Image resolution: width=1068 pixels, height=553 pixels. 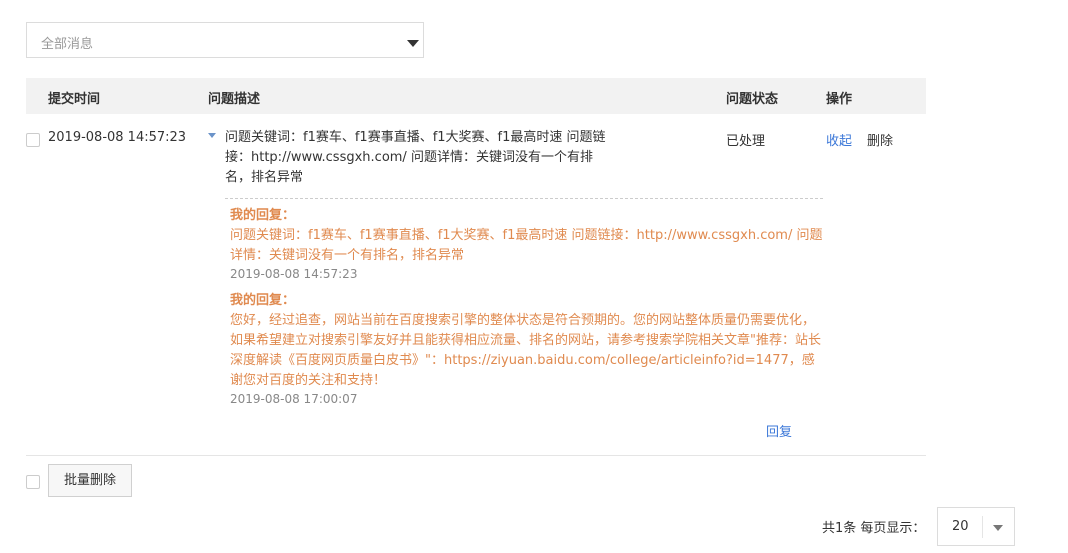 What do you see at coordinates (33, 482) in the screenshot?
I see `select-all-checkbox` at bounding box center [33, 482].